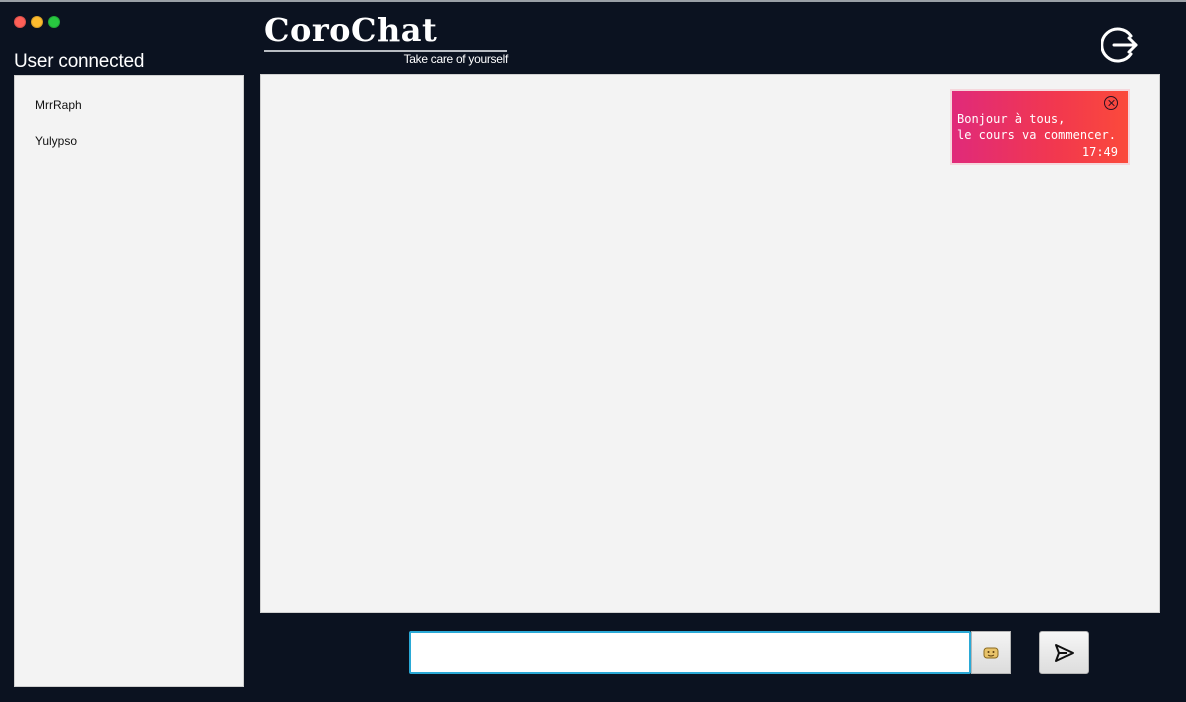 The image size is (1186, 702). Describe the element at coordinates (129, 112) in the screenshot. I see `user-list-item: MrrRaph` at that location.